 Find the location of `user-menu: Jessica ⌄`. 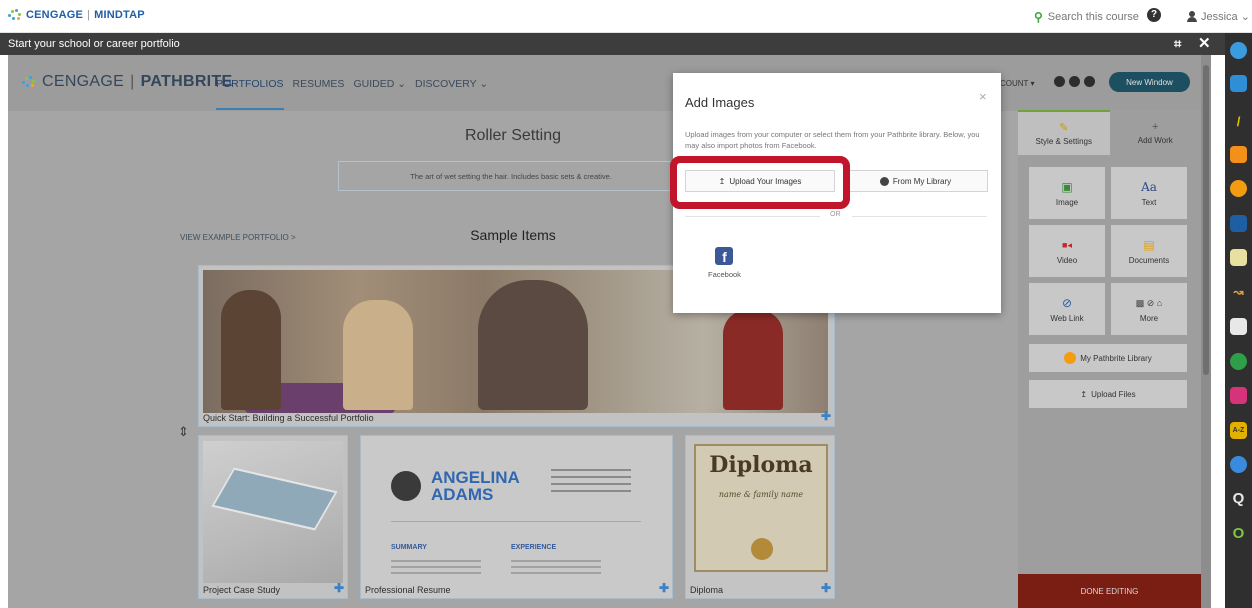

user-menu: Jessica ⌄ is located at coordinates (1218, 16).